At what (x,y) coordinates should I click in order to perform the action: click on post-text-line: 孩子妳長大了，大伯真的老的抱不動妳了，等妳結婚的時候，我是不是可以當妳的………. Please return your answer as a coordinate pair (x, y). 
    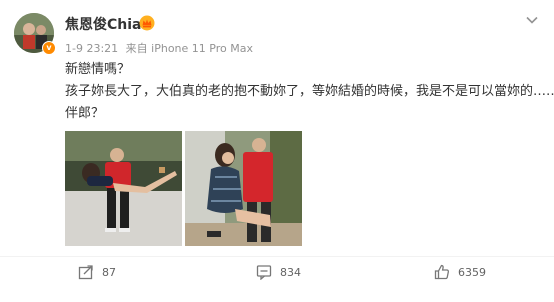
    Looking at the image, I should click on (309, 91).